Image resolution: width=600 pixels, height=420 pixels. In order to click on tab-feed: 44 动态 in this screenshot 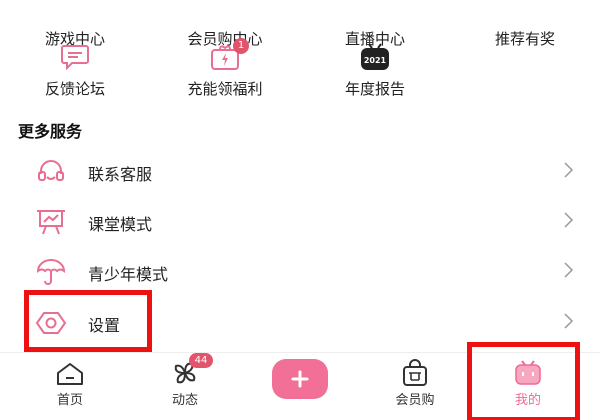, I will do `click(185, 386)`.